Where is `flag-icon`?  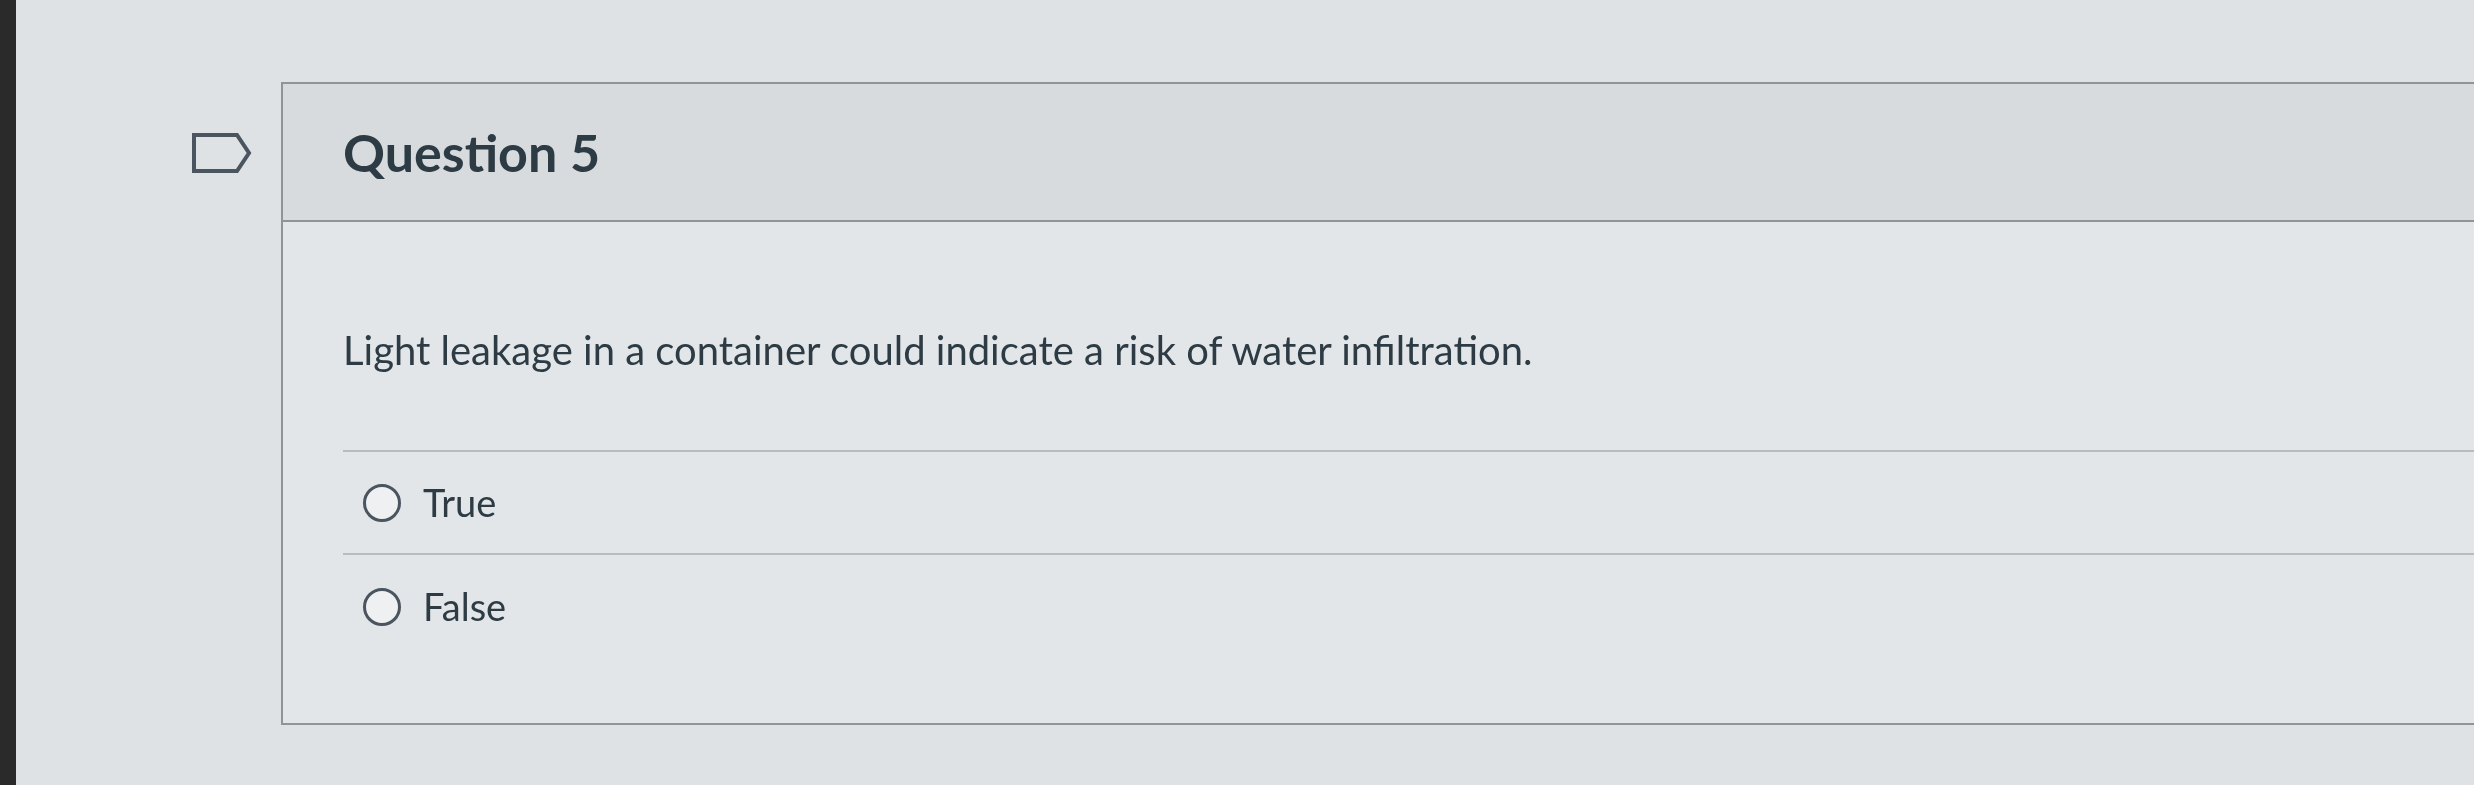 flag-icon is located at coordinates (222, 153).